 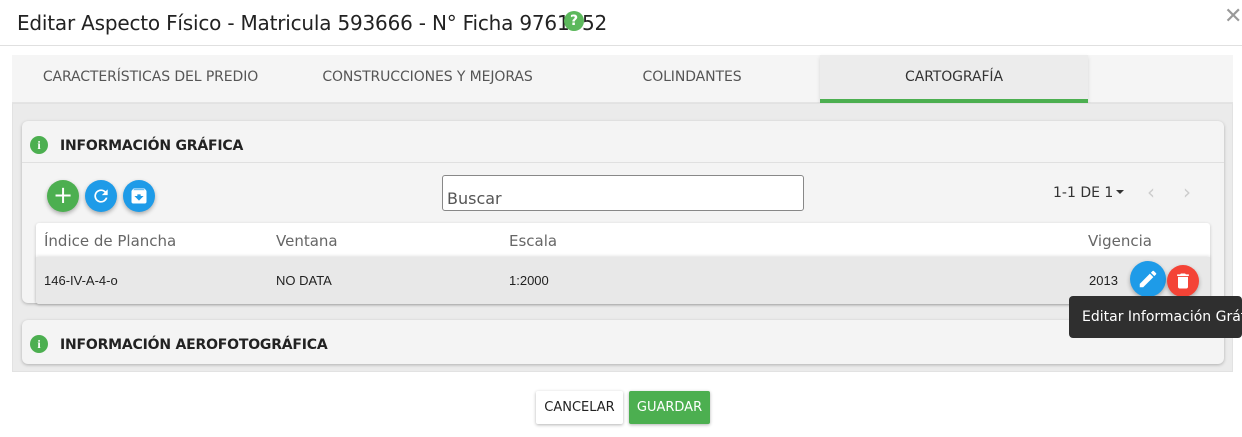 What do you see at coordinates (1151, 192) in the screenshot?
I see `previous-page-icon: ‹` at bounding box center [1151, 192].